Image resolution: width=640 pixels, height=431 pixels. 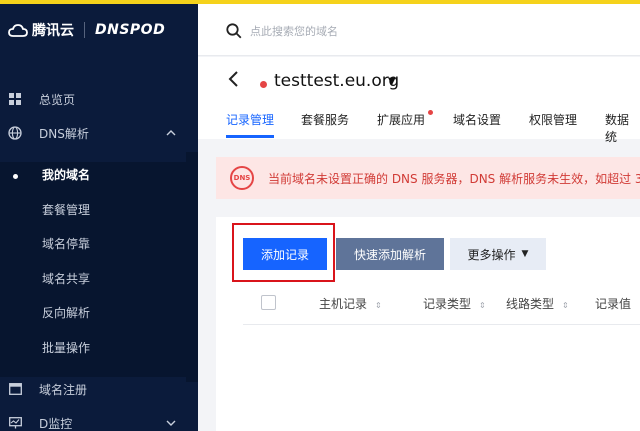 What do you see at coordinates (130, 30) in the screenshot?
I see `brand-dnspod-text: DNSPOD` at bounding box center [130, 30].